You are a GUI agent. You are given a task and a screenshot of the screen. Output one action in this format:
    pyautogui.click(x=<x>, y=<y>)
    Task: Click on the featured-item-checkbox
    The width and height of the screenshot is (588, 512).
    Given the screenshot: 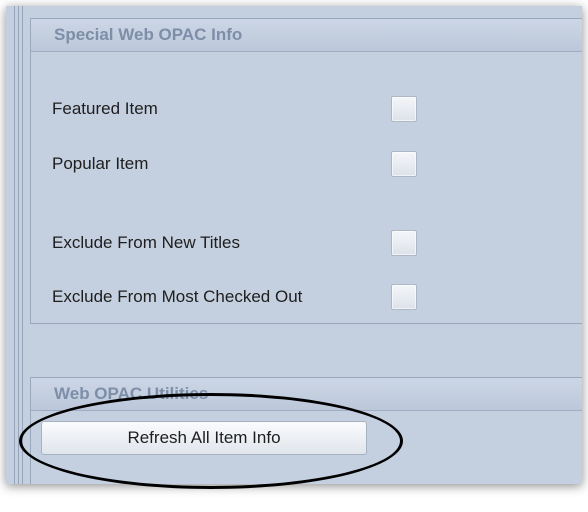 What is the action you would take?
    pyautogui.click(x=404, y=109)
    